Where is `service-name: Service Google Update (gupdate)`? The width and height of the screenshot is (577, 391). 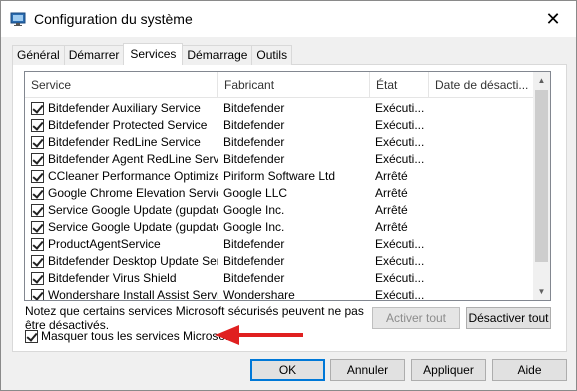 service-name: Service Google Update (gupdate) is located at coordinates (133, 210).